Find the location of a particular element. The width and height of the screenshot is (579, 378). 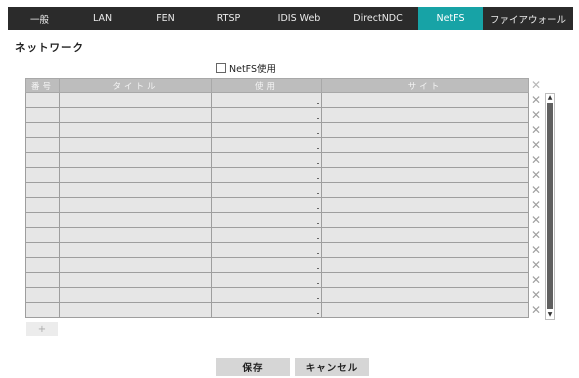

table-scrollbar: ▲ ▼ is located at coordinates (550, 206).